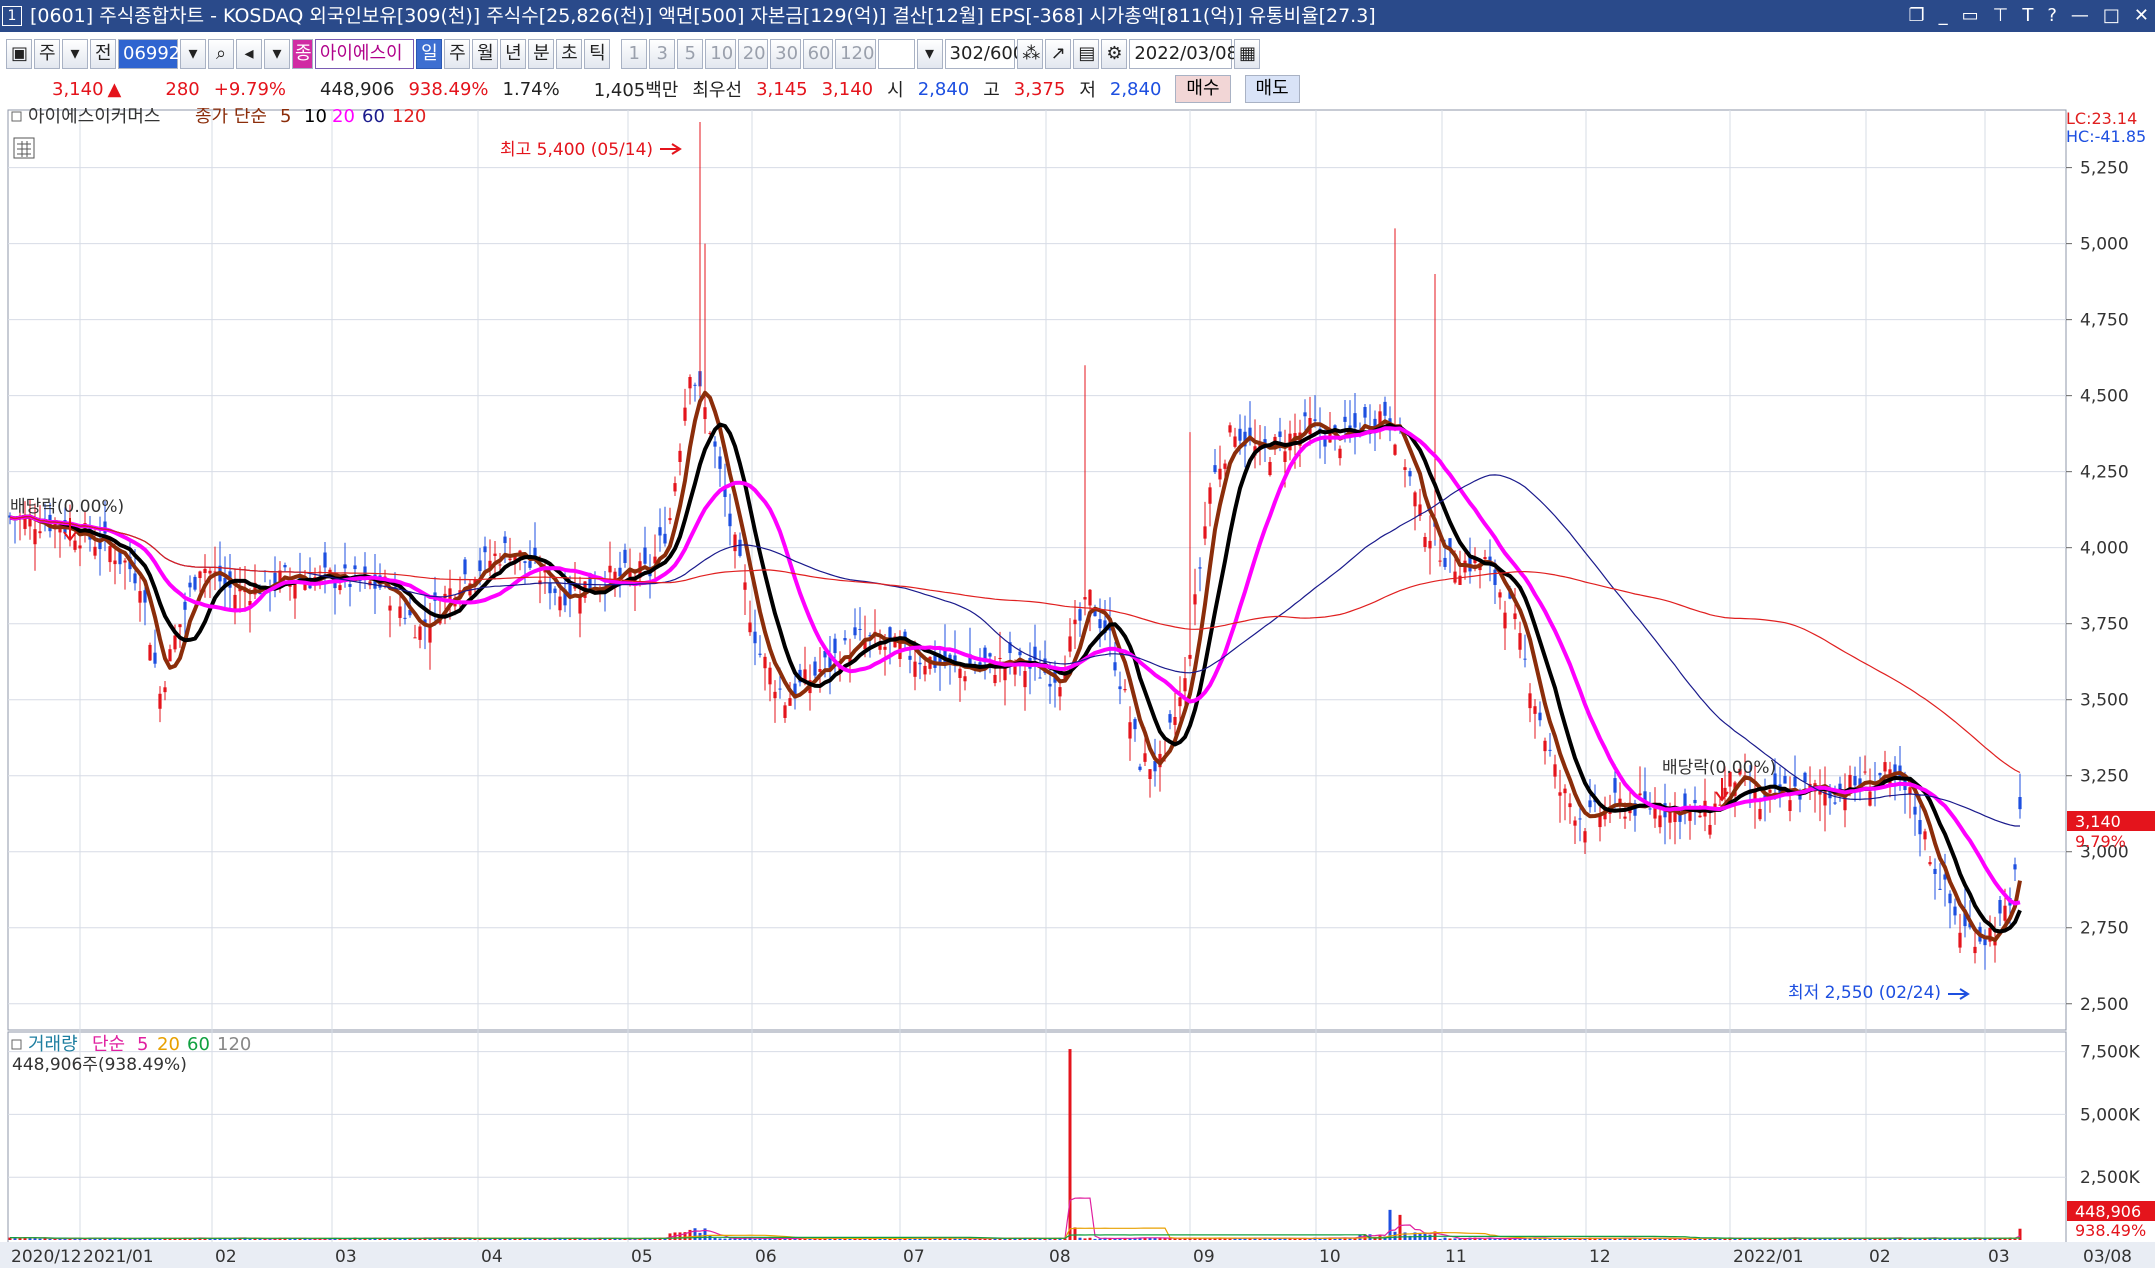 The height and width of the screenshot is (1272, 2155). I want to click on vol-ma20-legend: 20, so click(168, 1044).